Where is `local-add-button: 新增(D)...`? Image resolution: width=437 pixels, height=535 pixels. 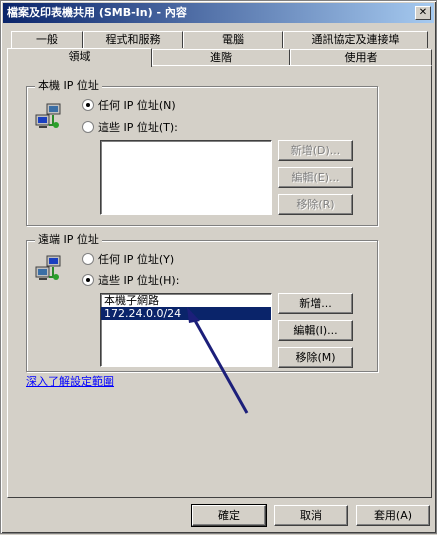
local-add-button: 新增(D)... is located at coordinates (315, 150).